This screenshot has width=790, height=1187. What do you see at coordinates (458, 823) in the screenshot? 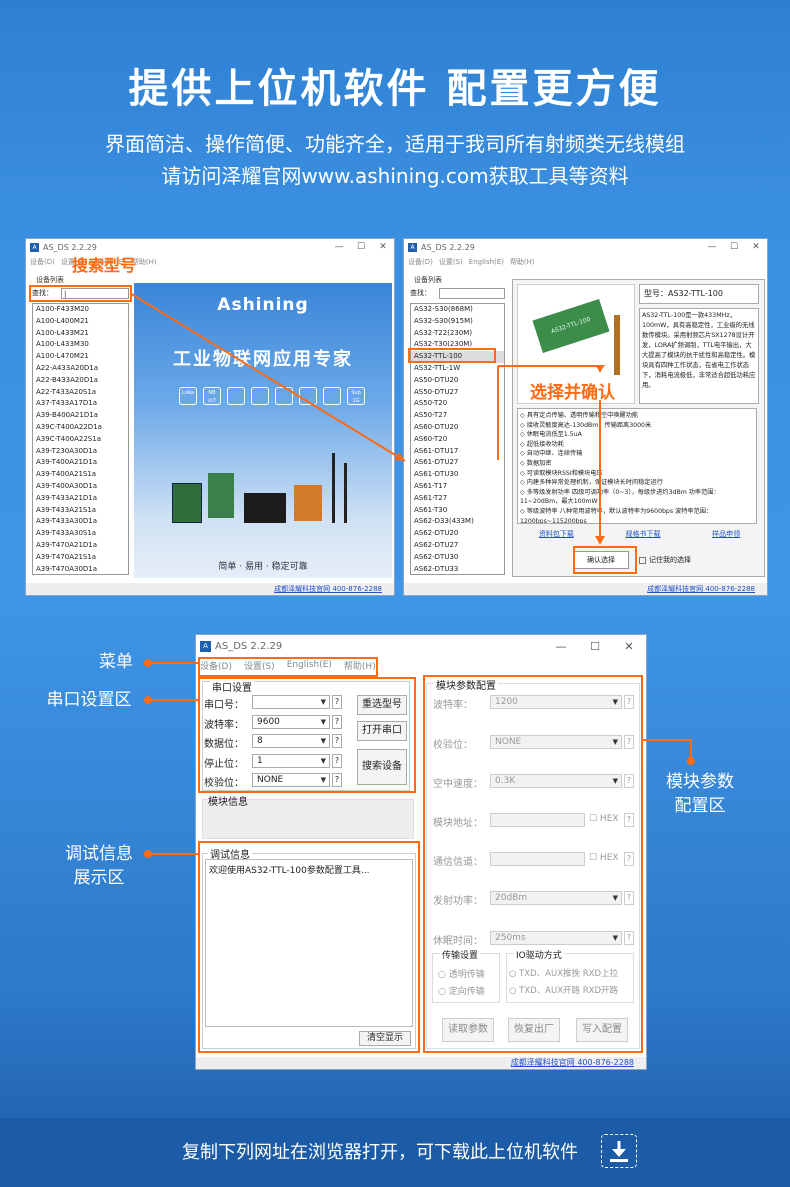
I see `param-label: 模块地址：` at bounding box center [458, 823].